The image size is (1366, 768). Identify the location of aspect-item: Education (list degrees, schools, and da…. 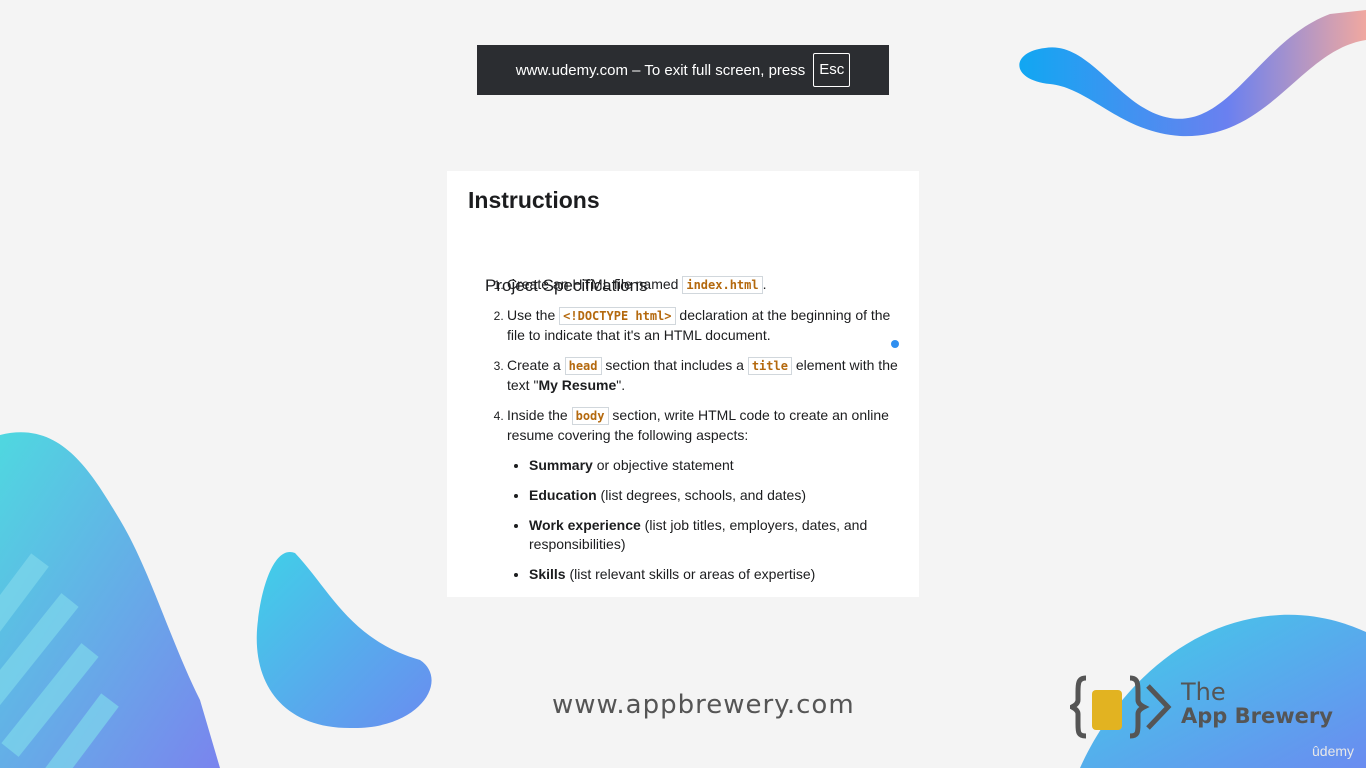
(718, 495).